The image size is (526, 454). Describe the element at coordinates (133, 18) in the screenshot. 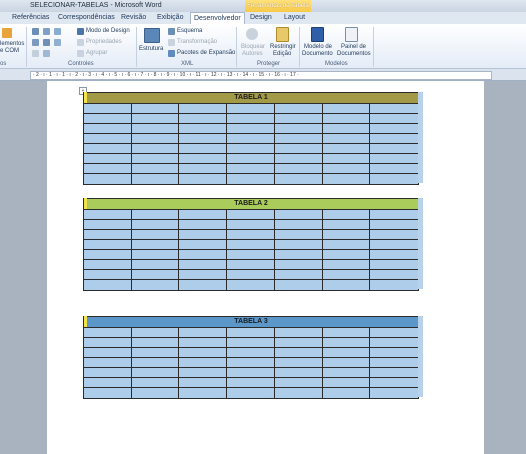

I see `tab-revisao: Revisão` at that location.